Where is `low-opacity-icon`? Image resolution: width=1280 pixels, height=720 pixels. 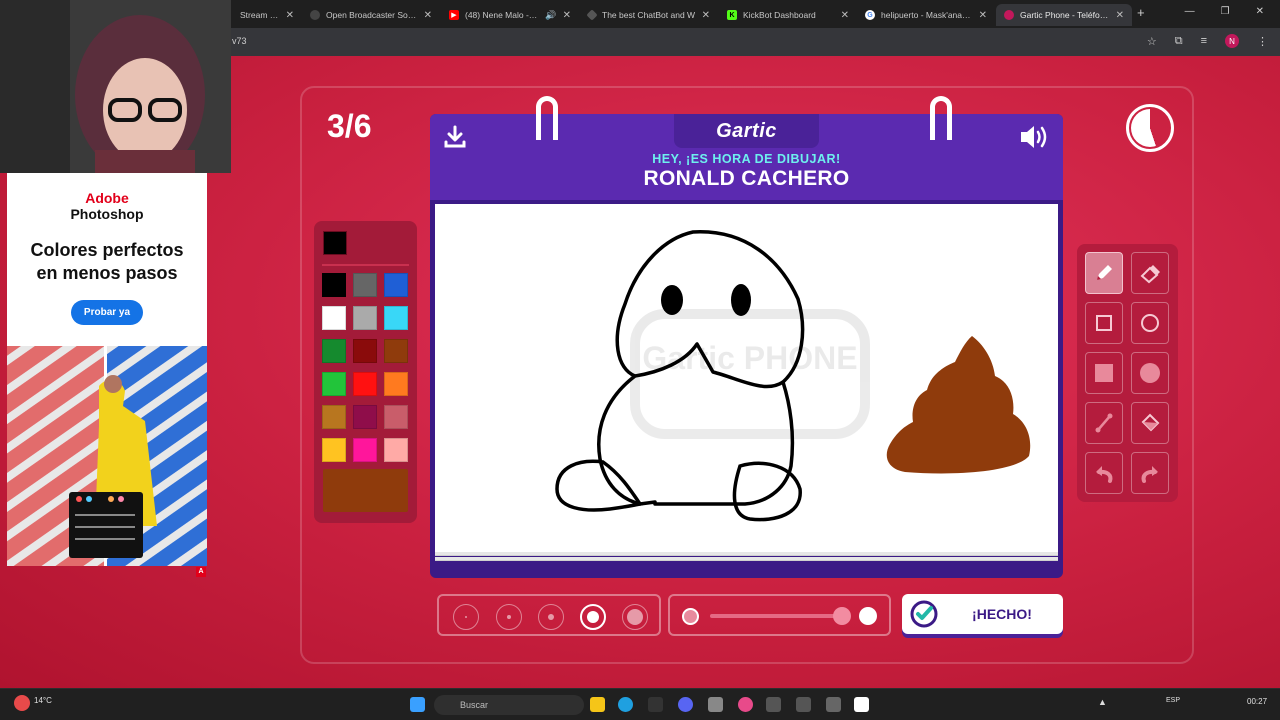
low-opacity-icon is located at coordinates (690, 616).